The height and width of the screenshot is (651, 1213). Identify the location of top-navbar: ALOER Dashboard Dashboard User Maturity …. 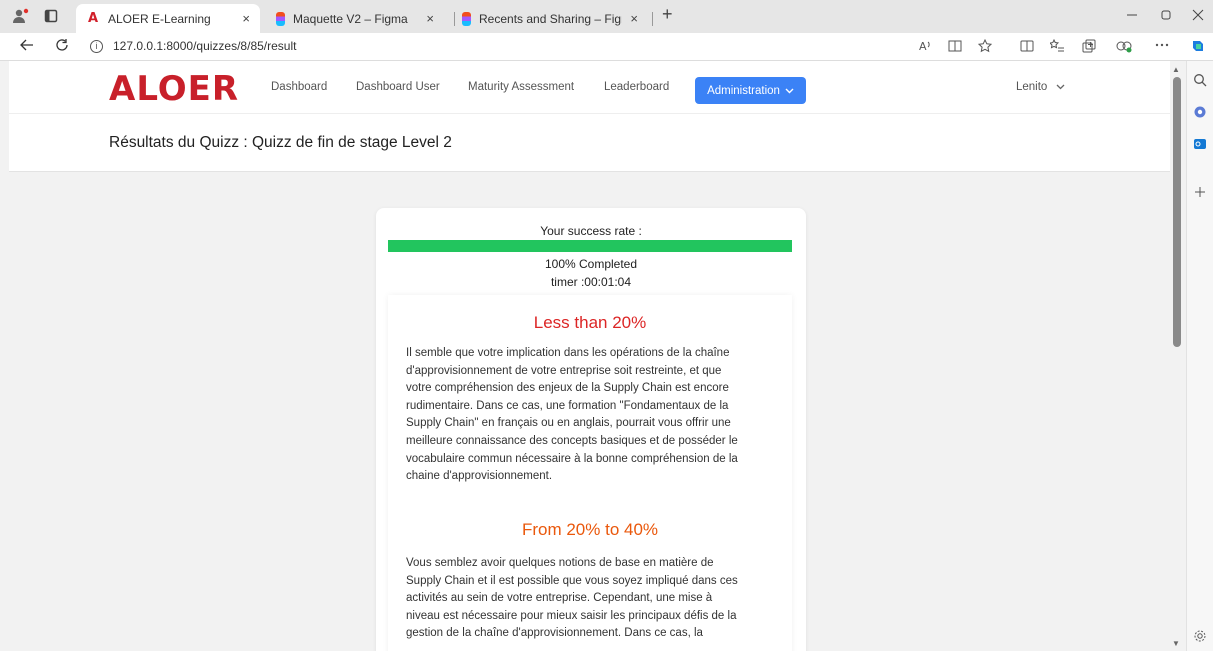
(589, 87).